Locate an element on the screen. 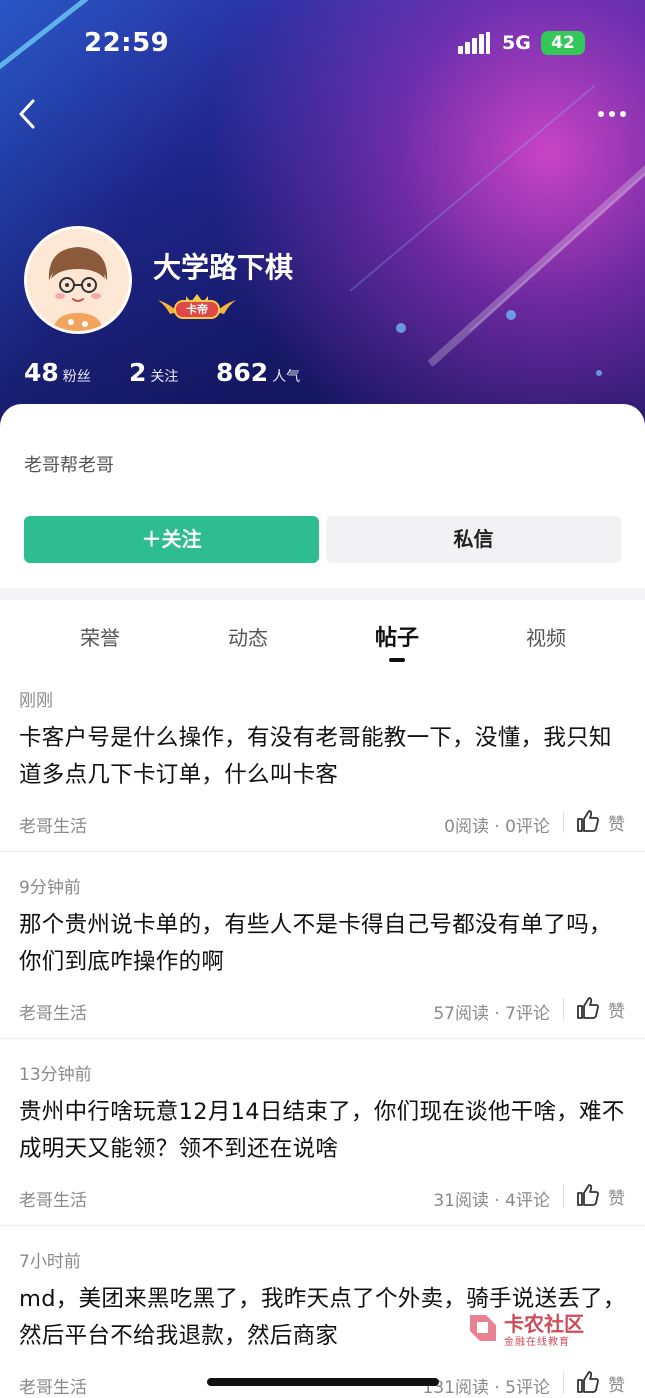 The image size is (645, 1398). avatar is located at coordinates (78, 280).